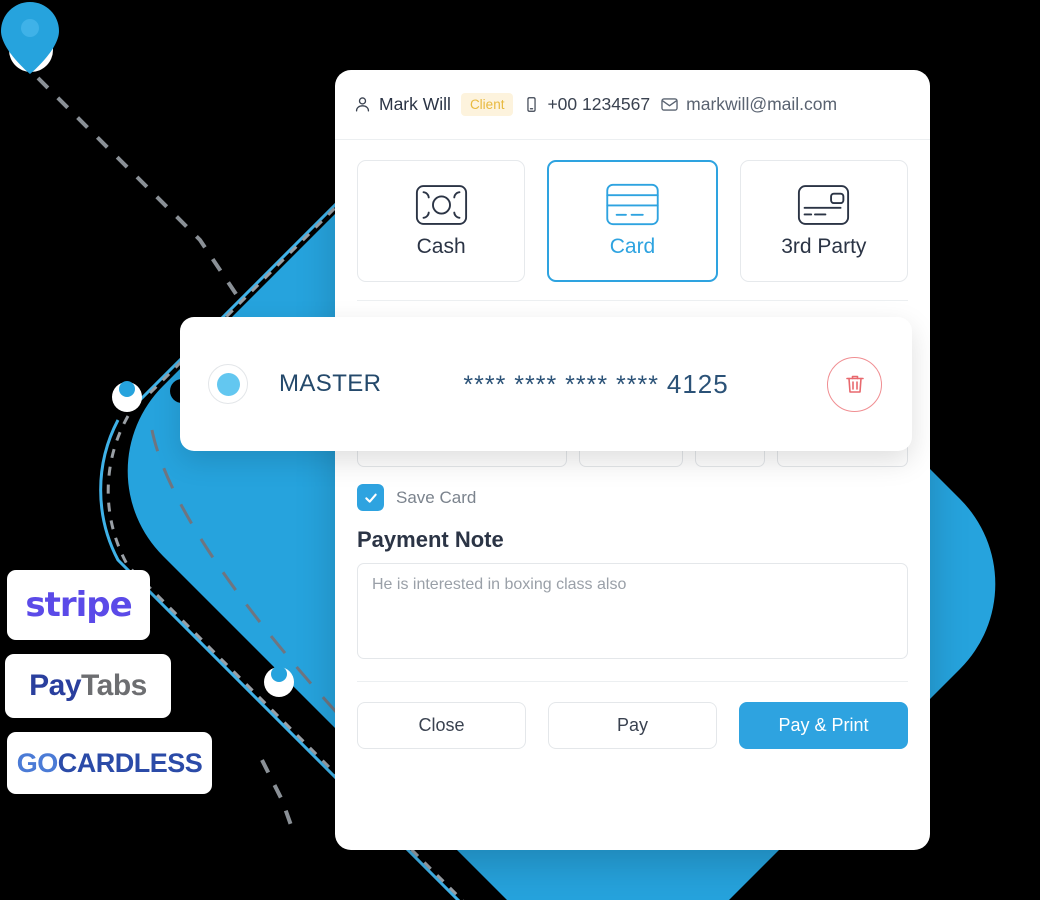  I want to click on tab-3rd-party: 3rd Party, so click(823, 221).